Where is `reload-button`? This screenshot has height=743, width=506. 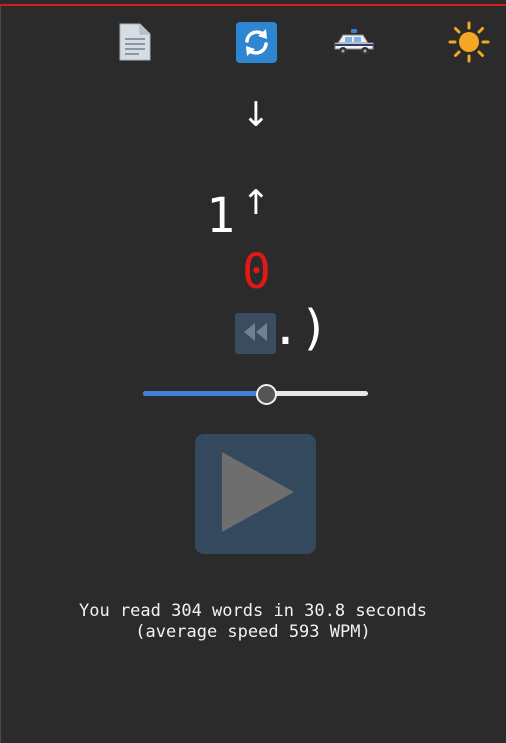 reload-button is located at coordinates (256, 44).